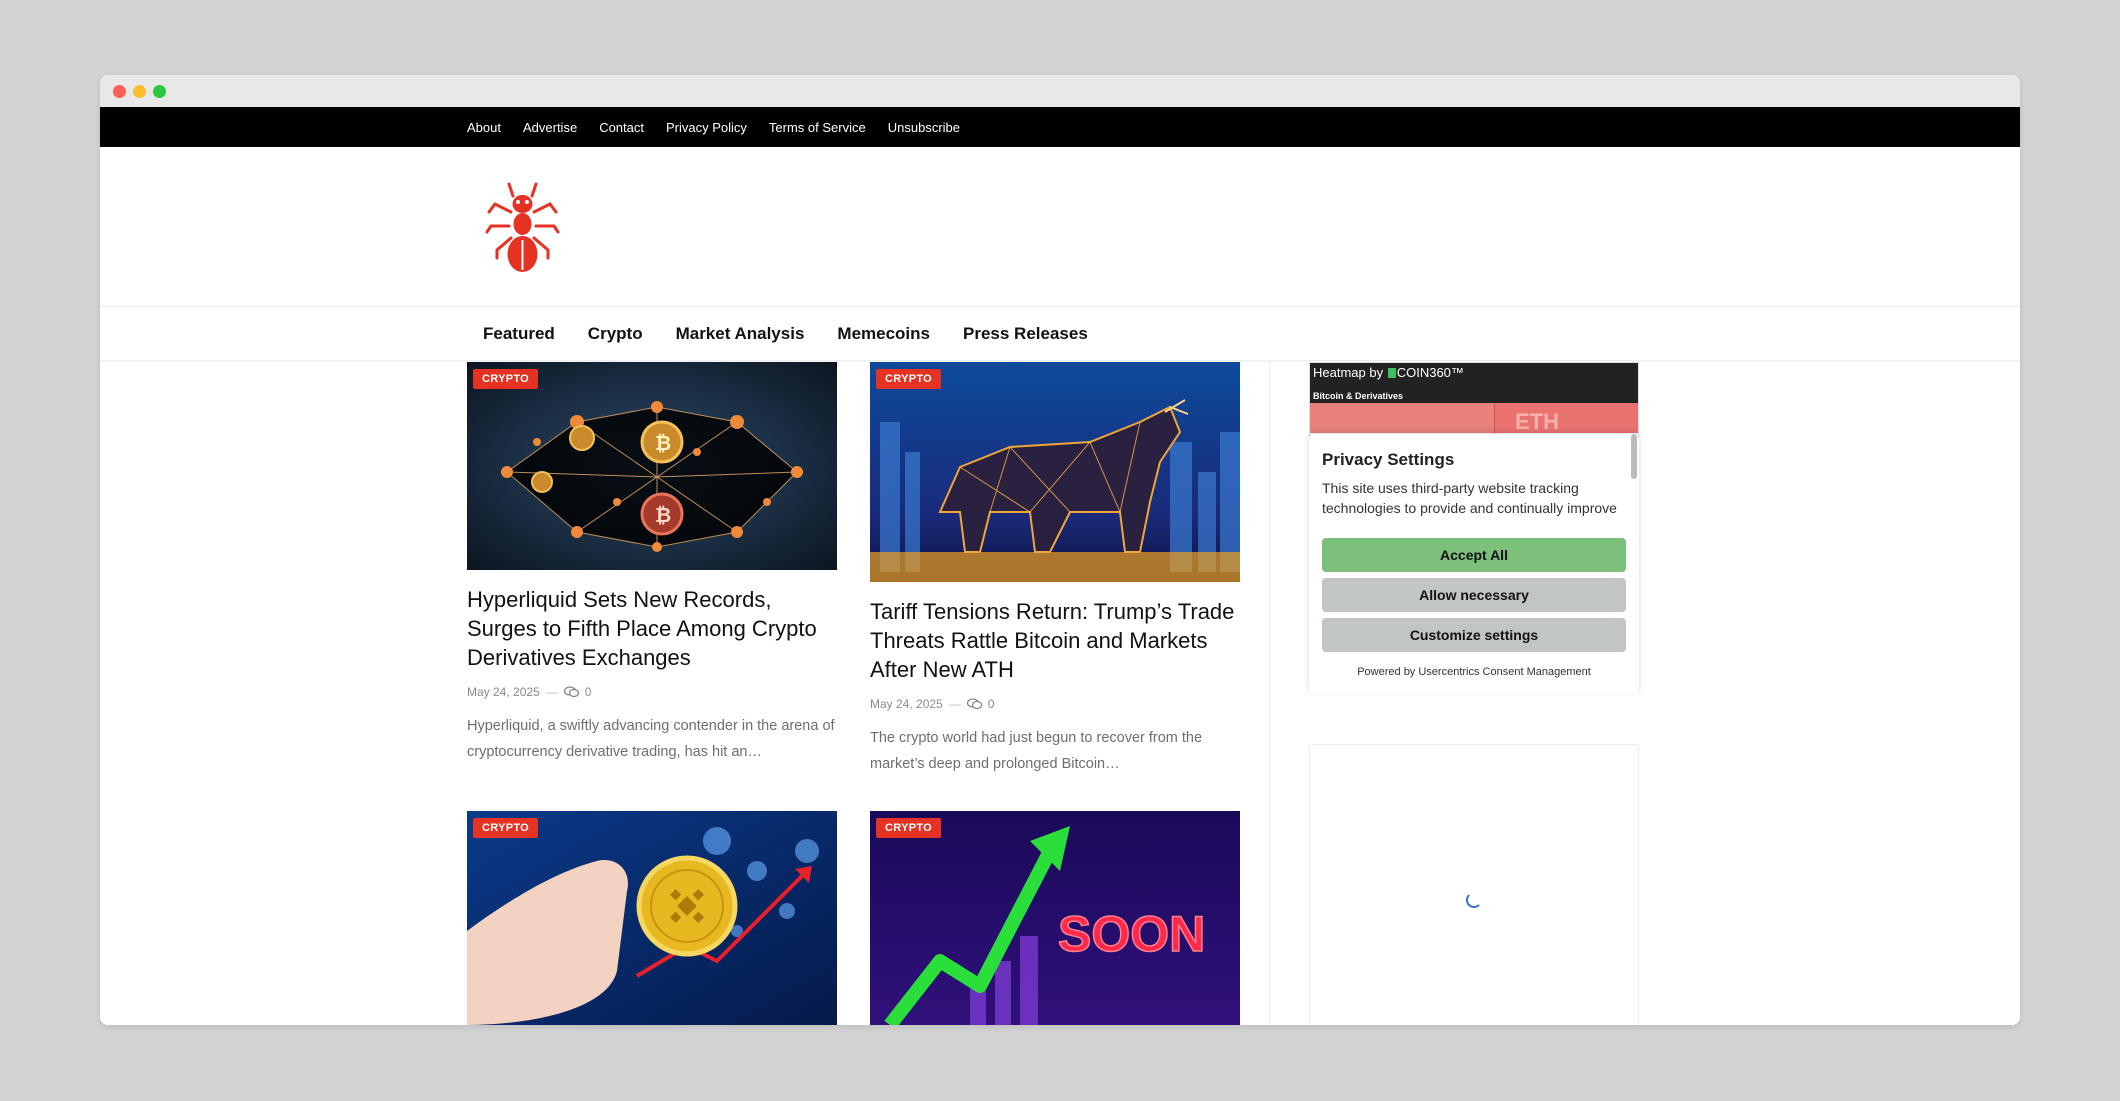  Describe the element at coordinates (1060, 227) in the screenshot. I see `header` at that location.